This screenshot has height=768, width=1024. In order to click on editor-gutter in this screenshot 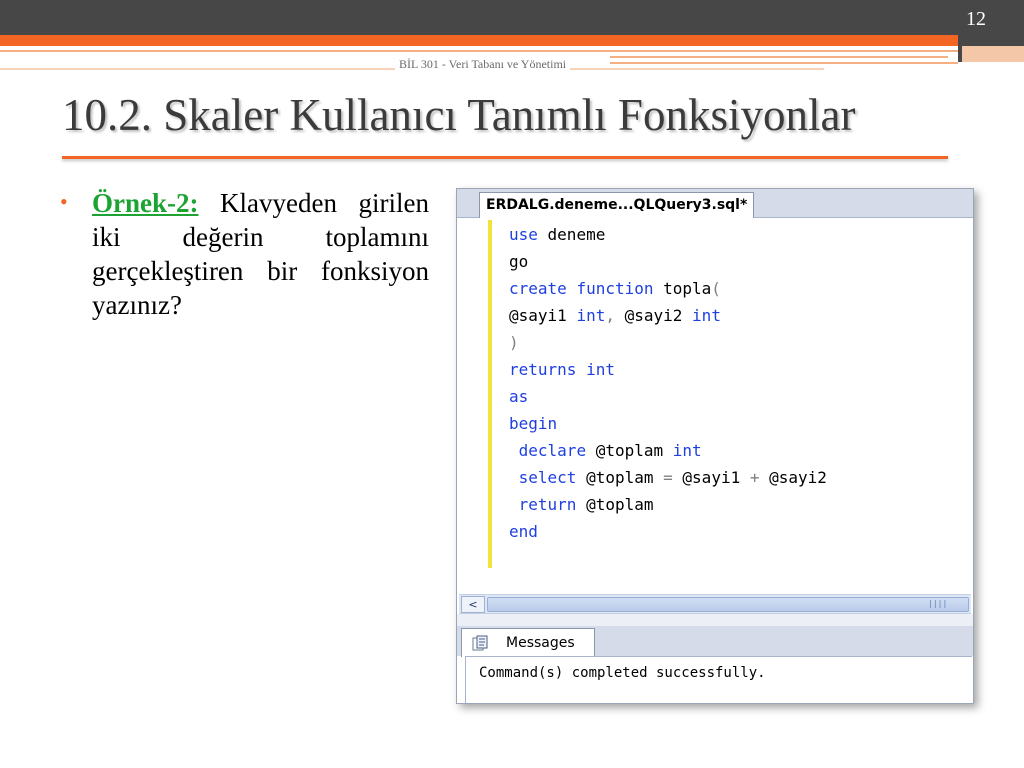, I will do `click(472, 408)`.